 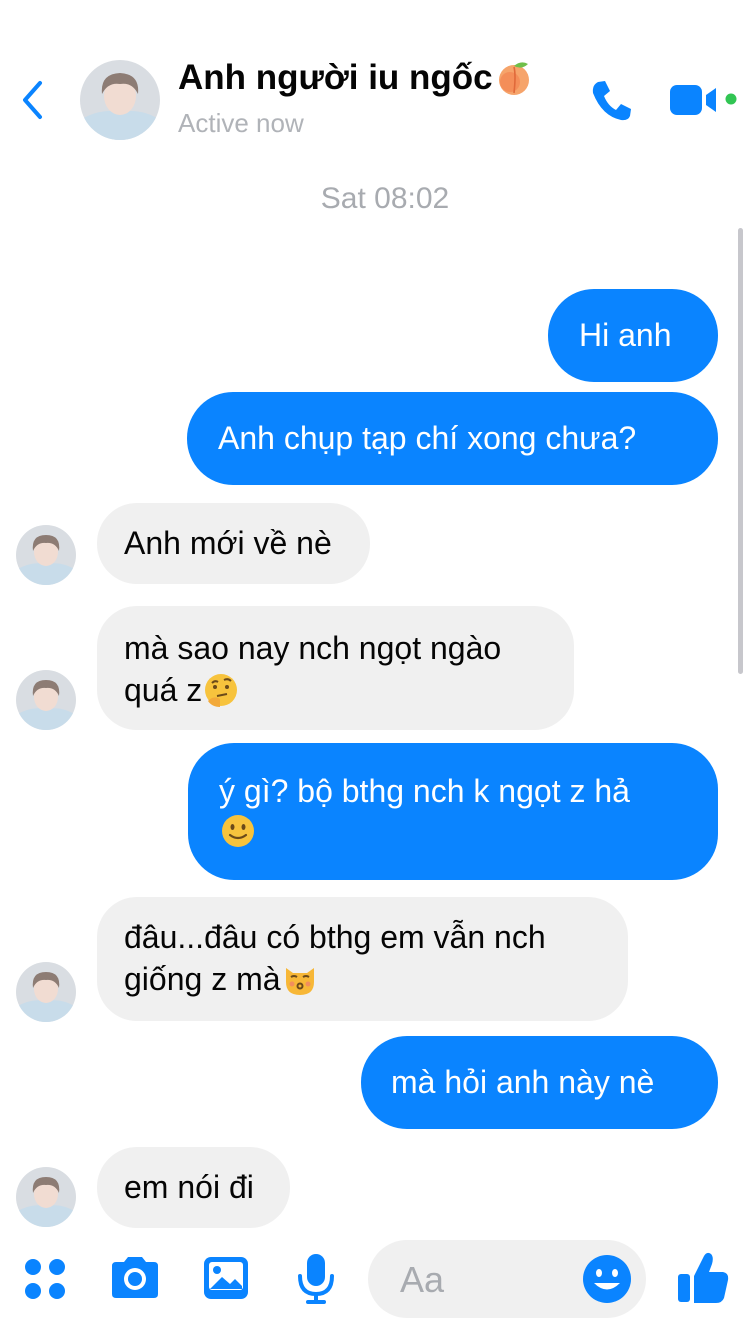 I want to click on voice-message-button, so click(x=316, y=1281).